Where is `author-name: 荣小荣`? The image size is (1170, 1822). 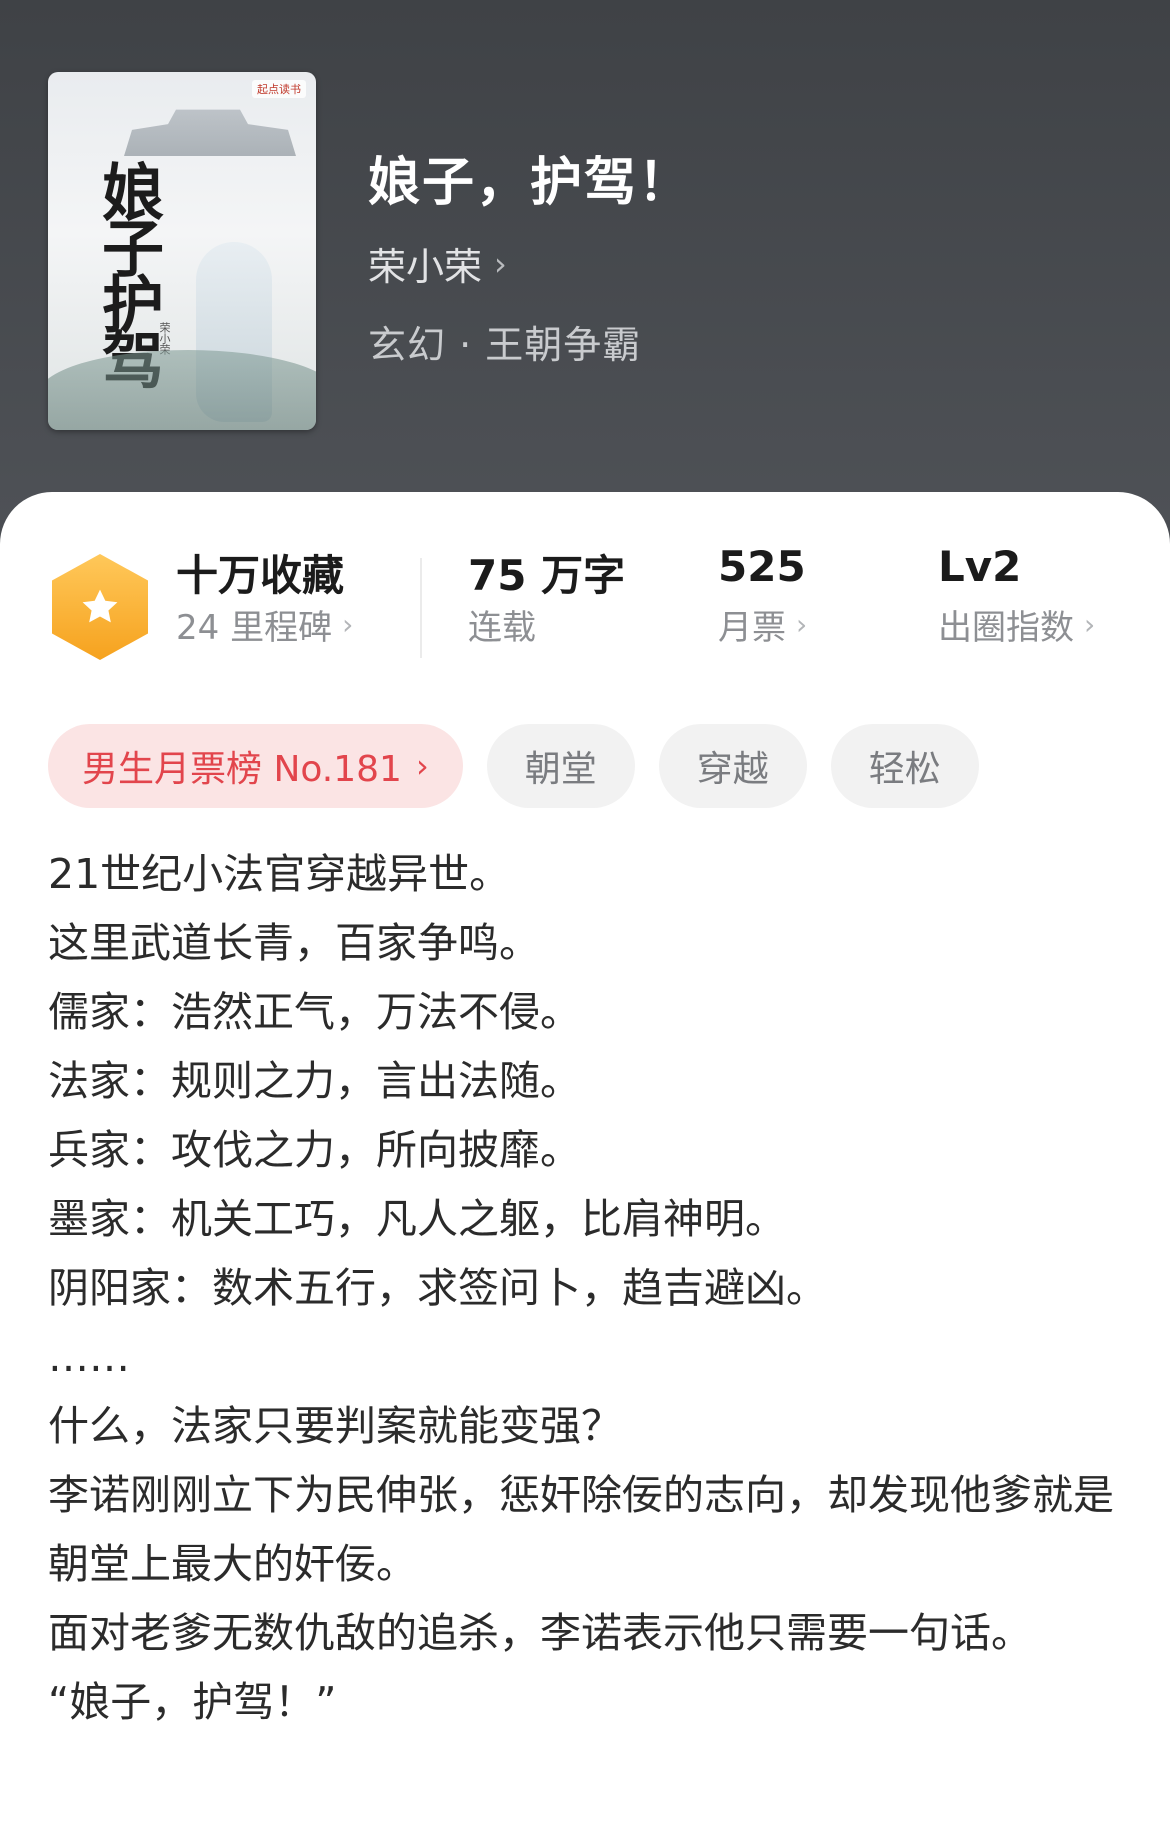
author-name: 荣小荣 is located at coordinates (425, 267).